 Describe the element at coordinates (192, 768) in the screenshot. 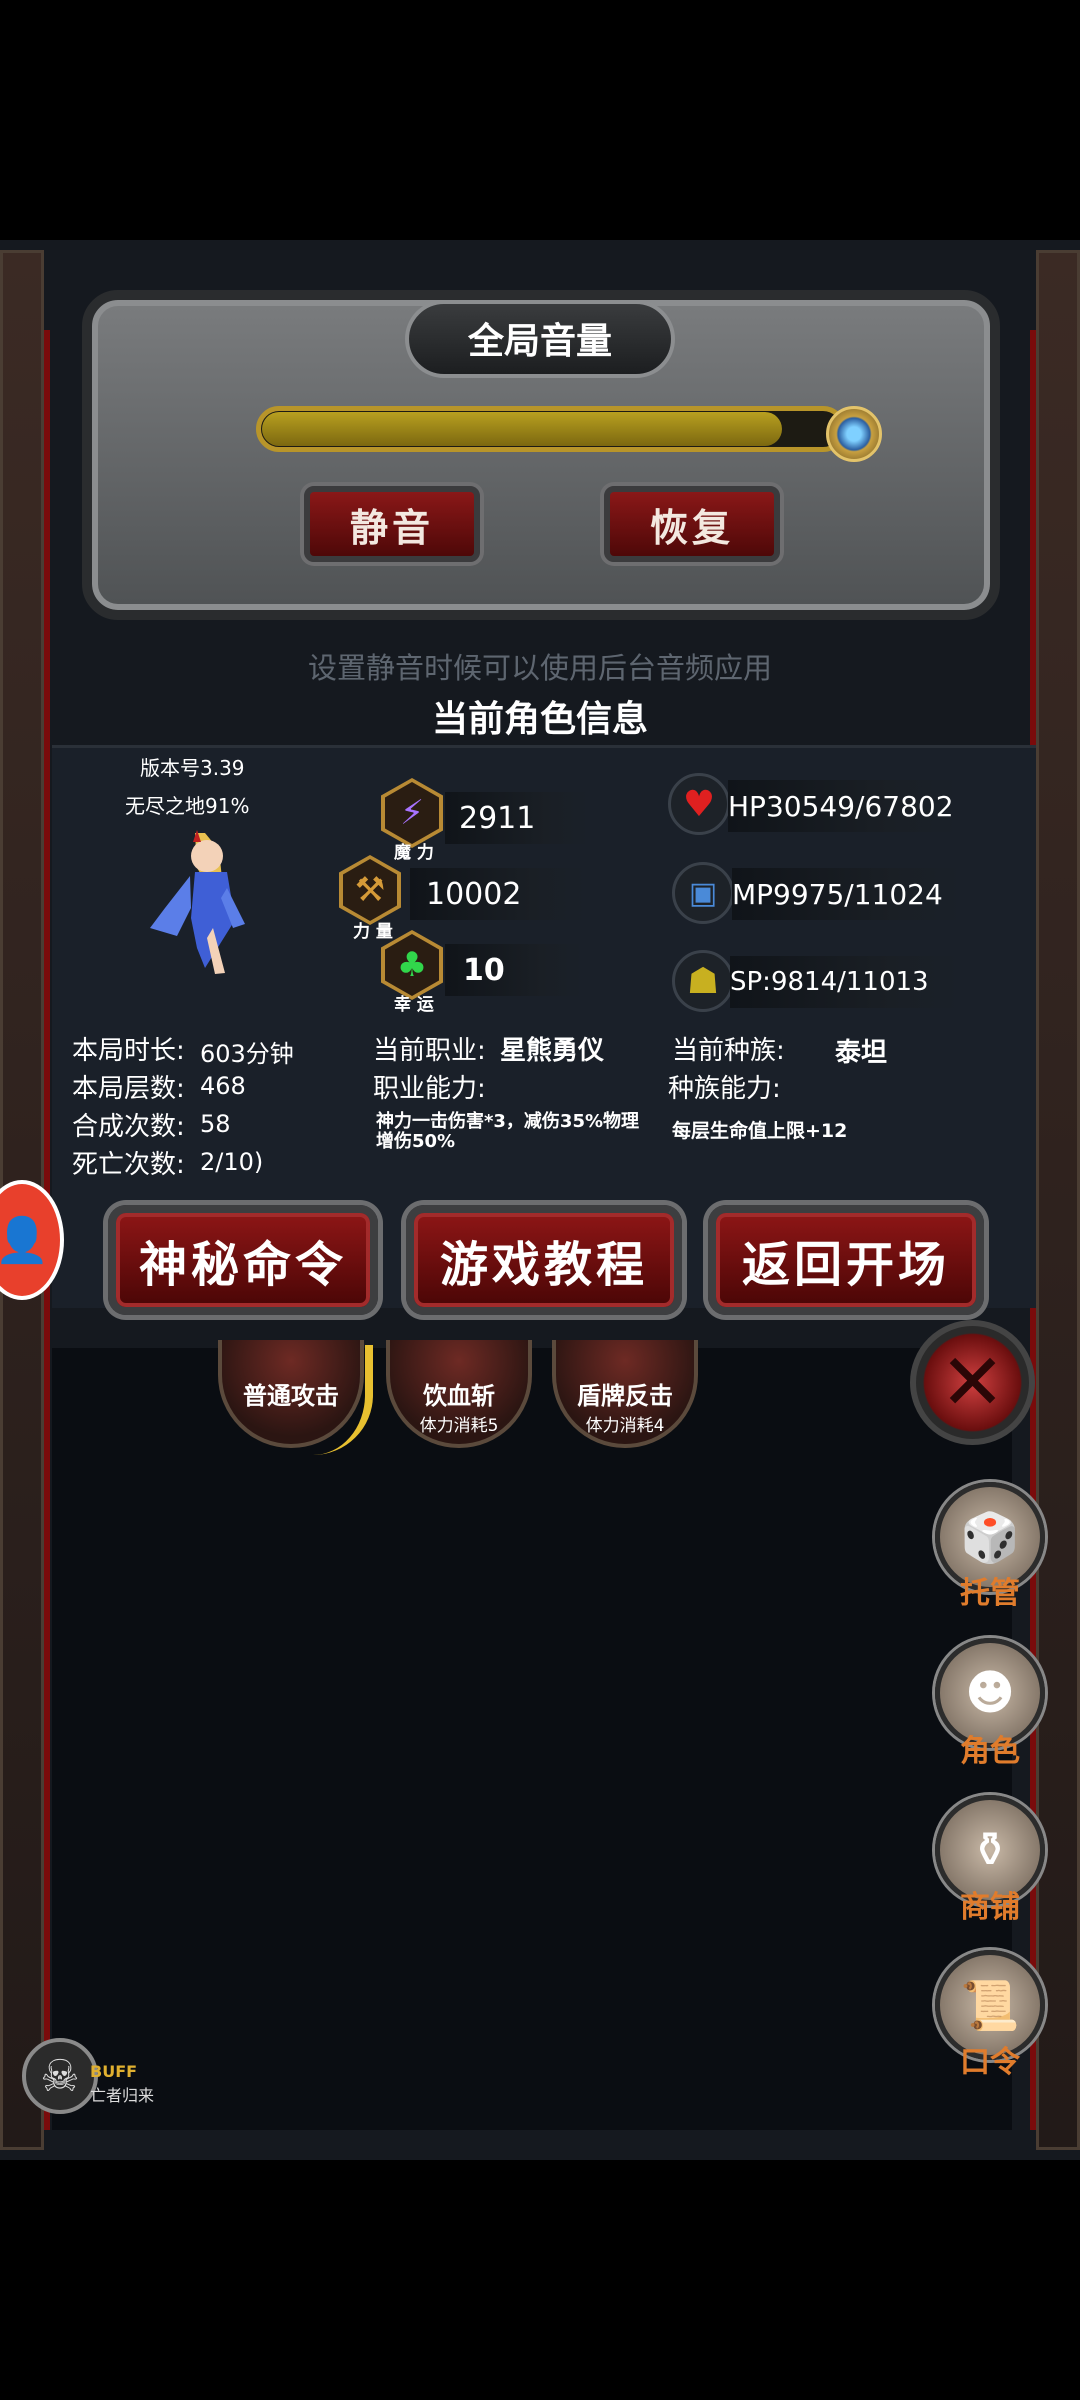

I see `version-label: 版本号3.39` at that location.